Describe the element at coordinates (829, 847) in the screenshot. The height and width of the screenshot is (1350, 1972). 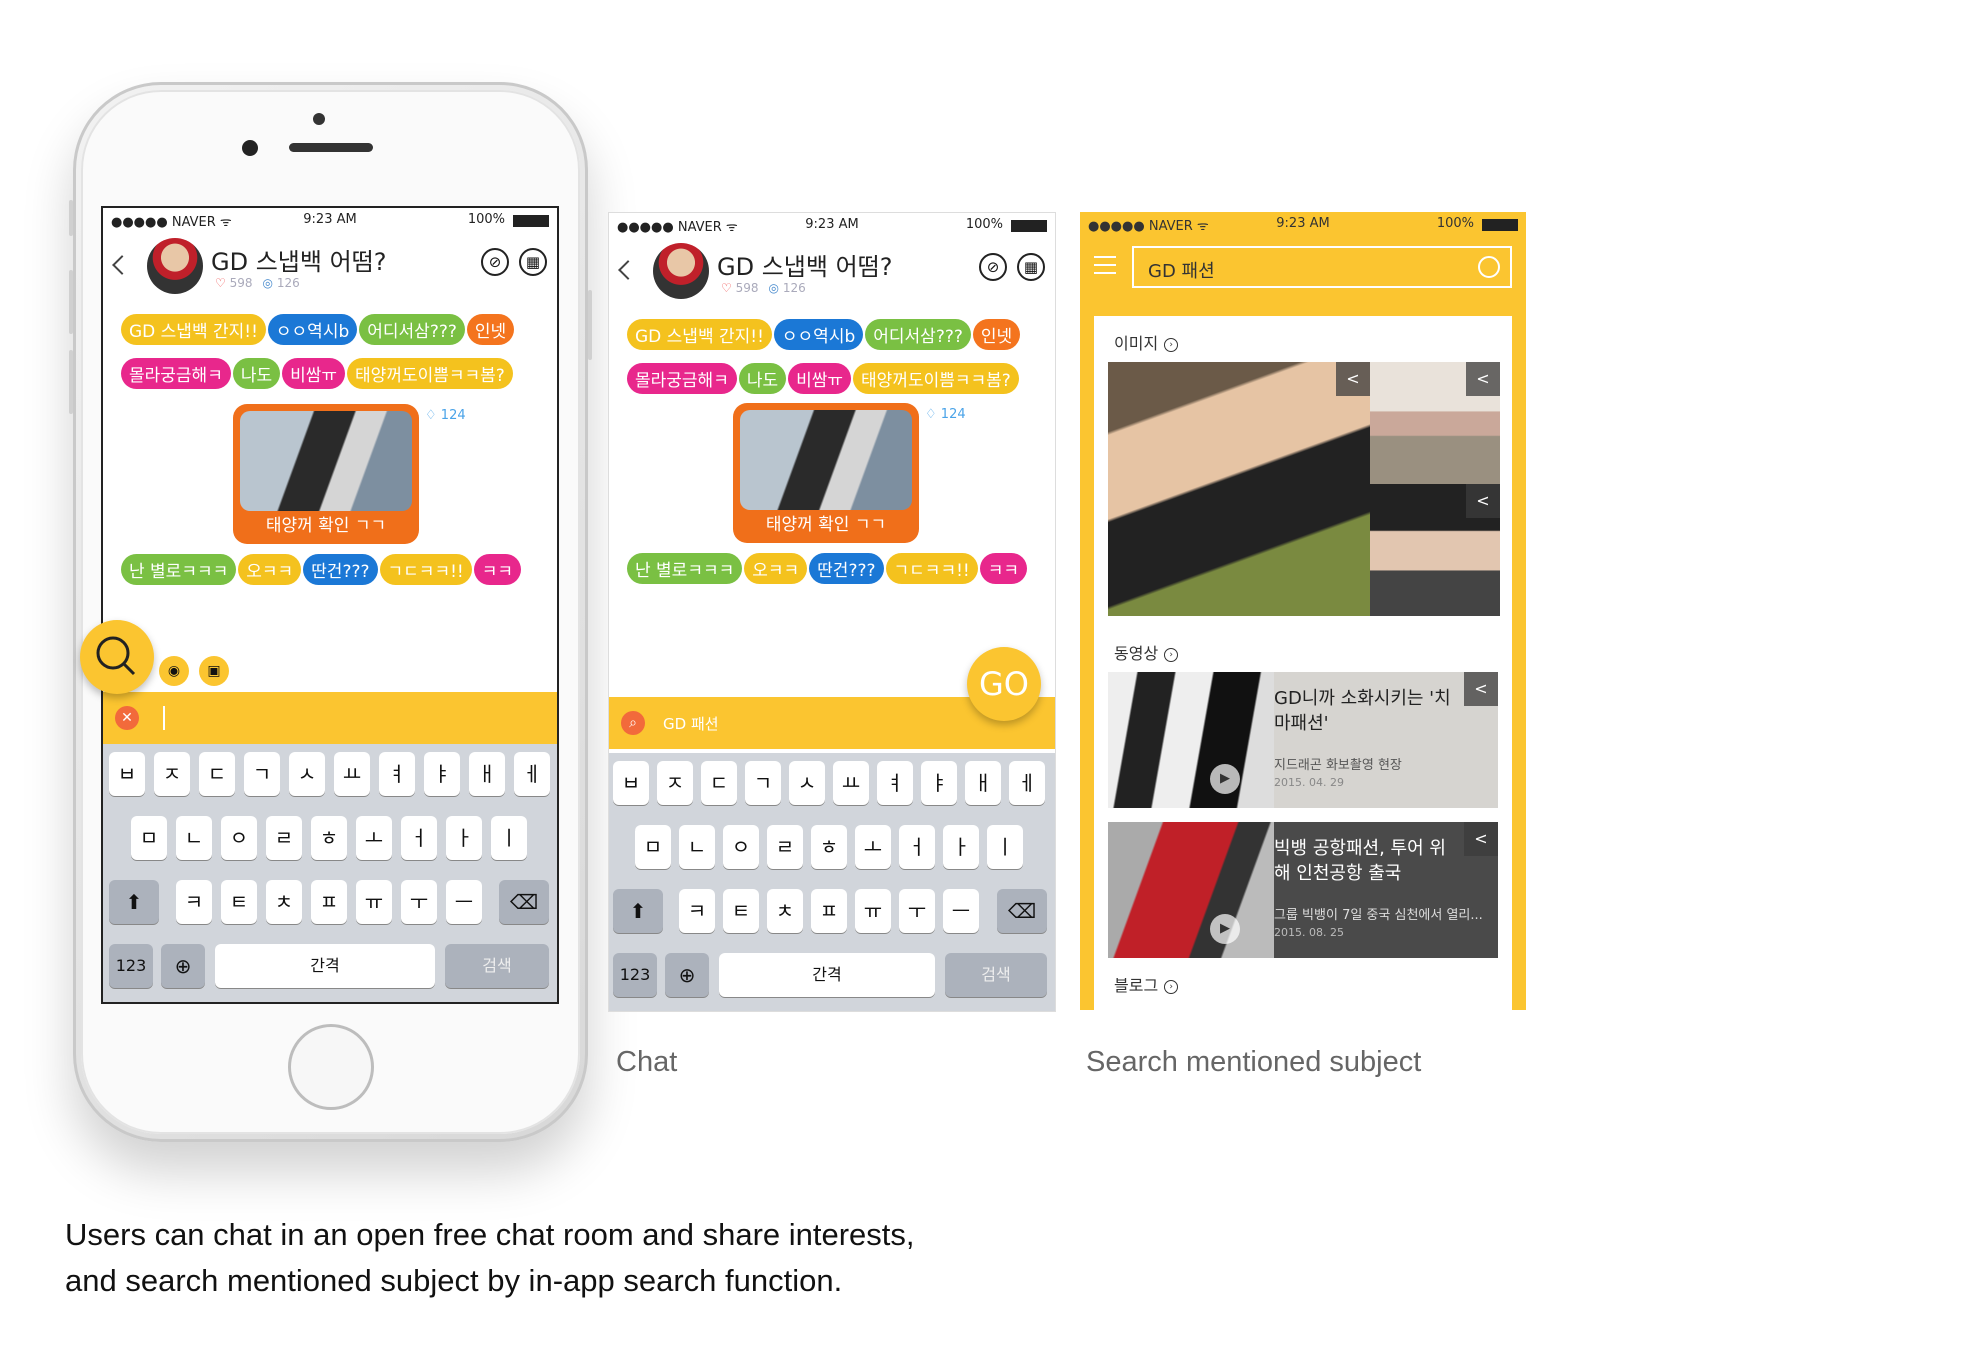
I see `key: ㅎ` at that location.